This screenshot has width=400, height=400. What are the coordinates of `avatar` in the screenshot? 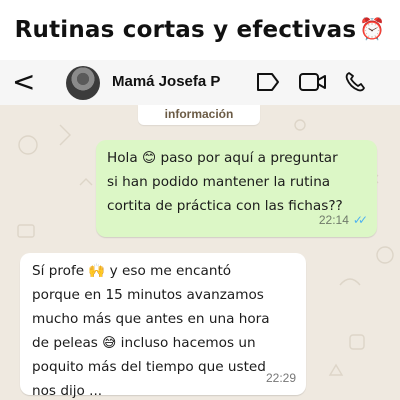 It's located at (83, 83).